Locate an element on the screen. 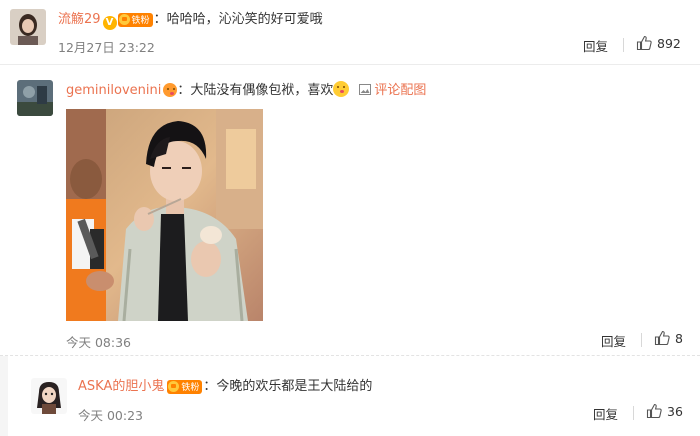  comment-time: 12月27日 23:22 is located at coordinates (106, 47).